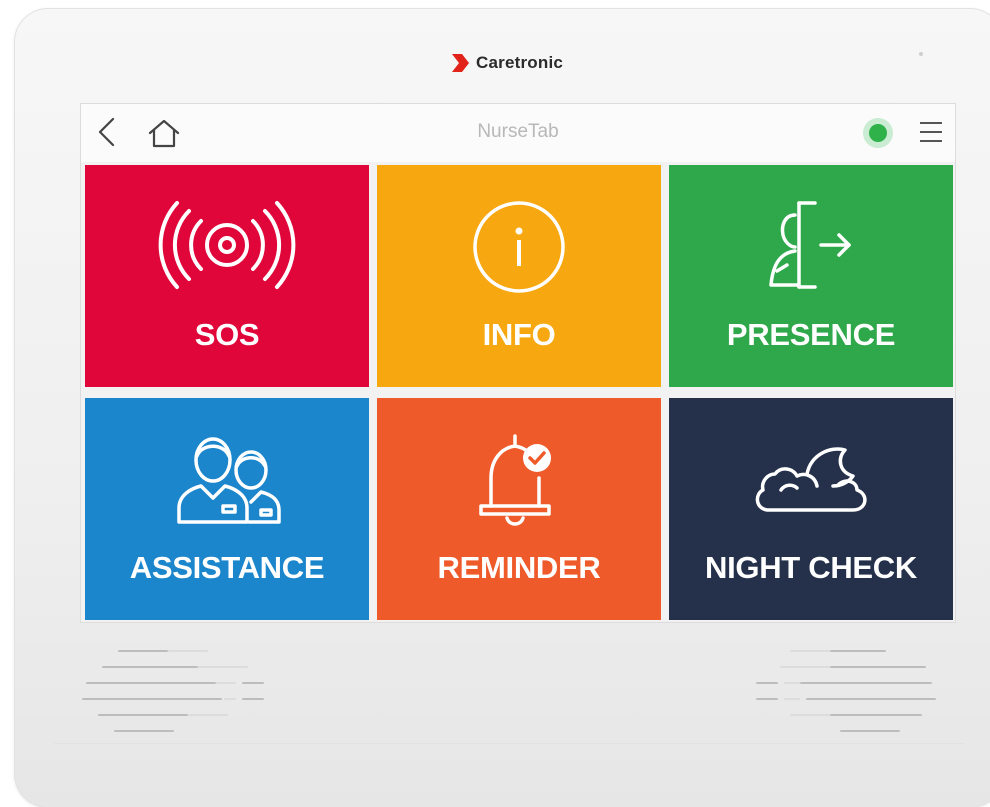  Describe the element at coordinates (850, 693) in the screenshot. I see `speaker-grille-right` at that location.